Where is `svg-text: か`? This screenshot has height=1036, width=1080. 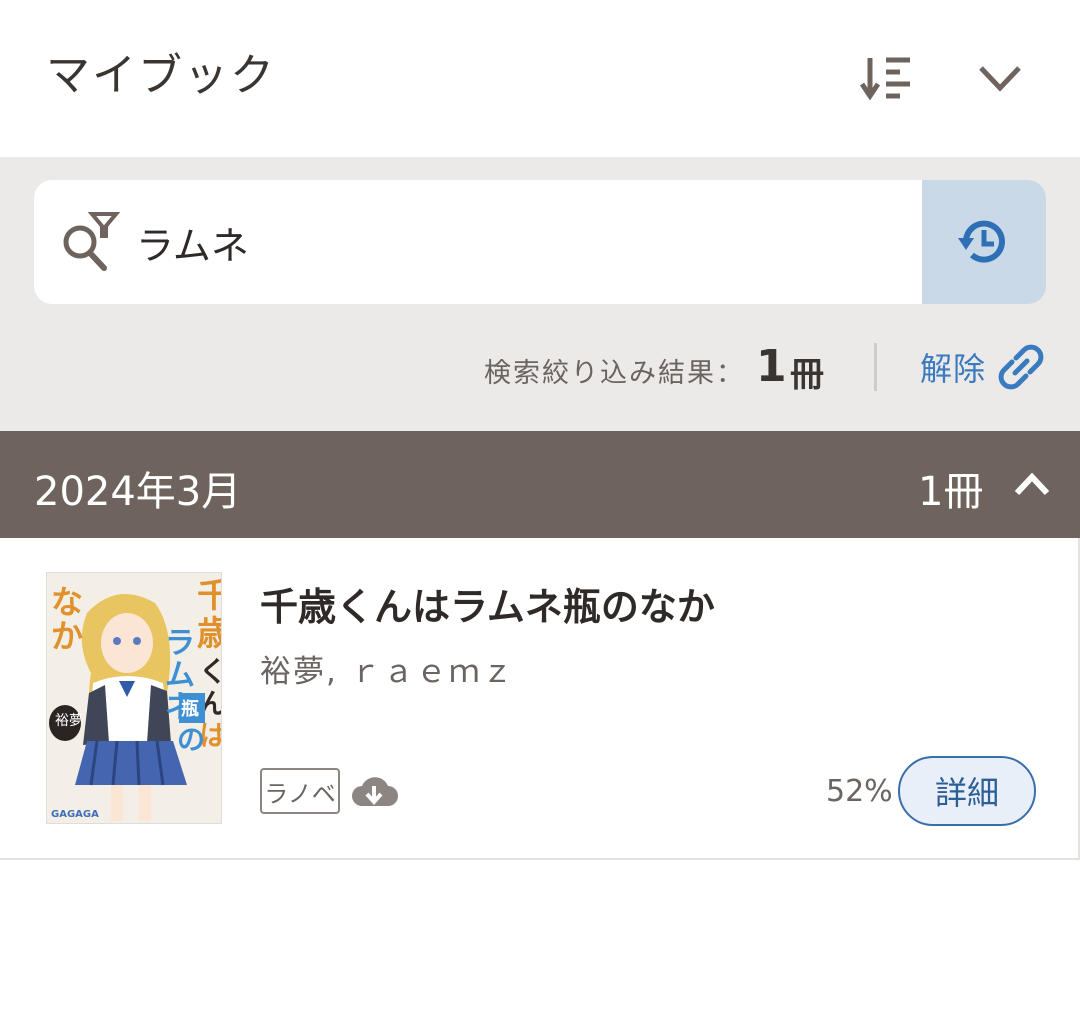 svg-text: か is located at coordinates (67, 636).